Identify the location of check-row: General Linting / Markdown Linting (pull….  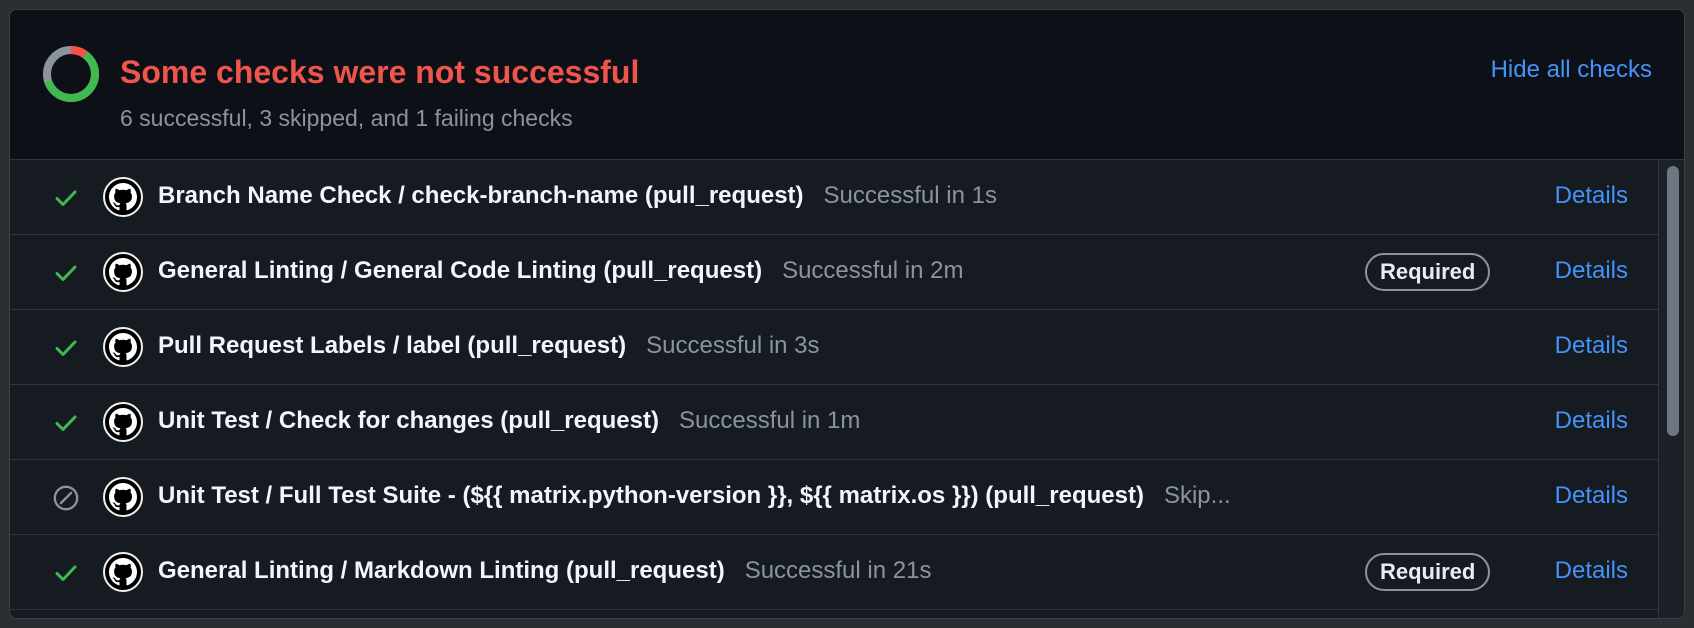
(834, 572).